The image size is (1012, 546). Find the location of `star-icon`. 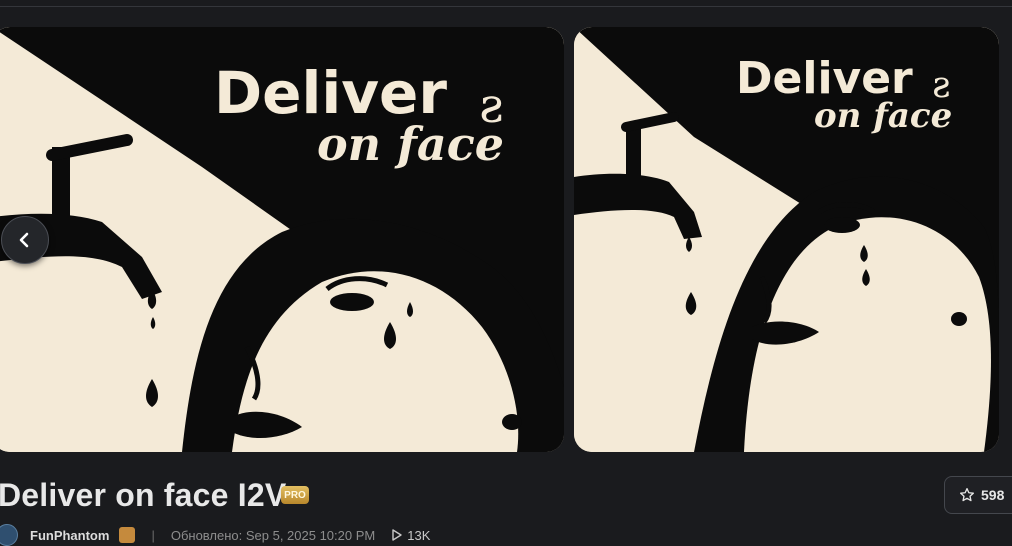

star-icon is located at coordinates (967, 495).